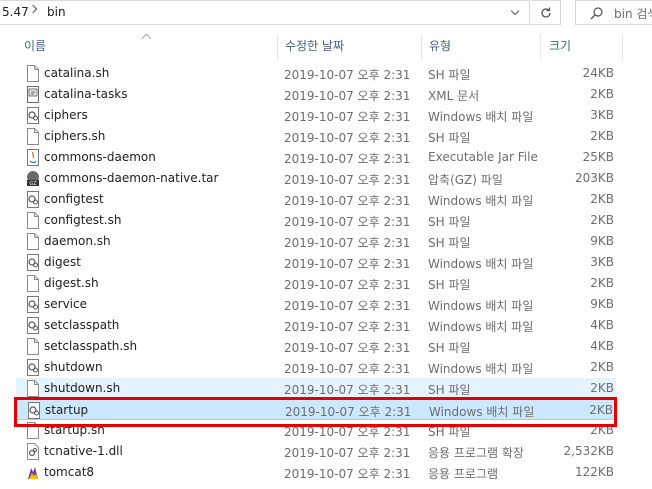 Image resolution: width=652 pixels, height=489 pixels. I want to click on file-row: digest.sh 2019-10-07 오후 2:31 SH 파일 2KB, so click(316, 283).